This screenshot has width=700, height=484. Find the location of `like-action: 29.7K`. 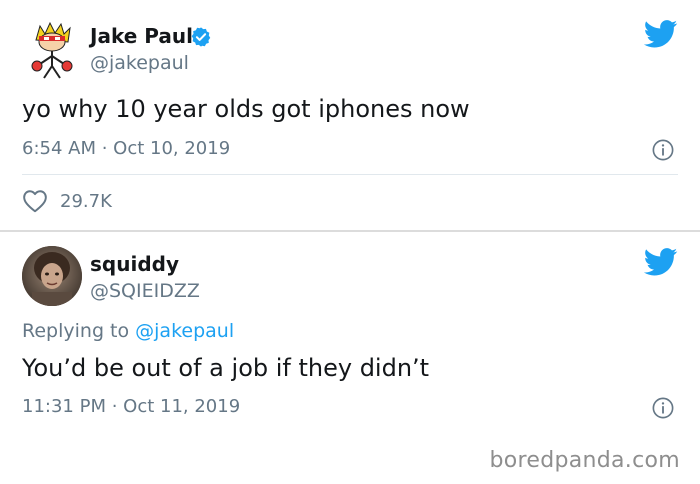

like-action: 29.7K is located at coordinates (67, 201).